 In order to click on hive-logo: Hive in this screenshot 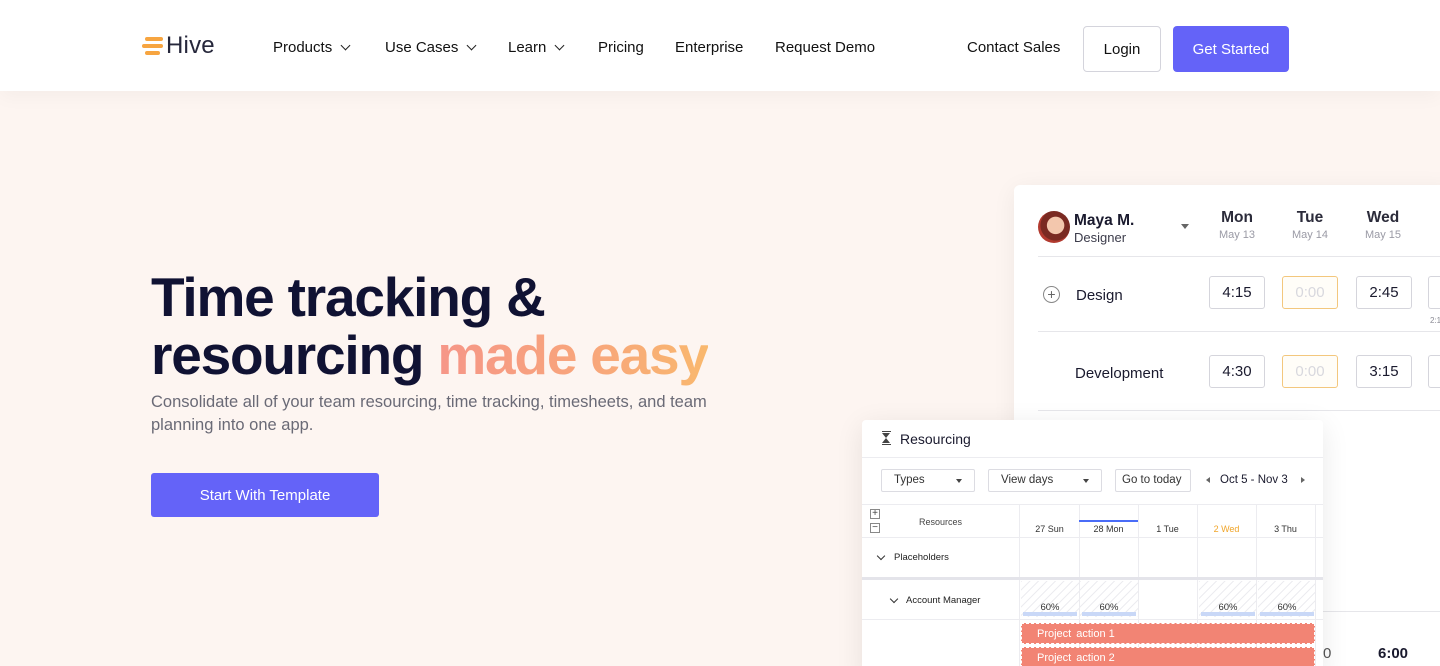, I will do `click(178, 46)`.